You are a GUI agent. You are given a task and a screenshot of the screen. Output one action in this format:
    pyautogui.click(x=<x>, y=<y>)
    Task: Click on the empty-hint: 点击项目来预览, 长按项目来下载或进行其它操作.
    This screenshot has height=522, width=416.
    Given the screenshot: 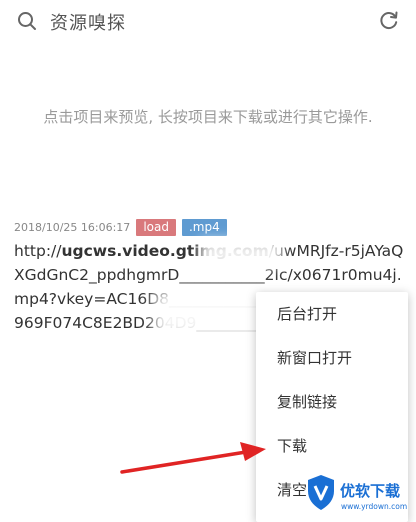 What is the action you would take?
    pyautogui.click(x=208, y=117)
    